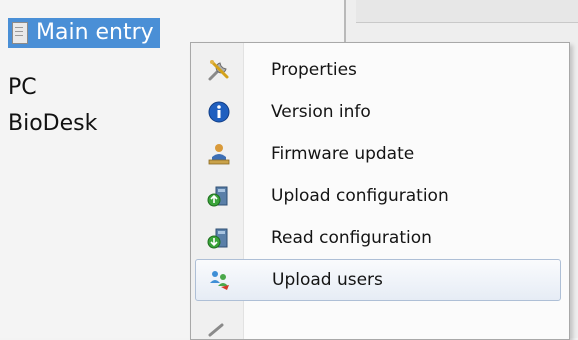  I want to click on info-icon, so click(219, 112).